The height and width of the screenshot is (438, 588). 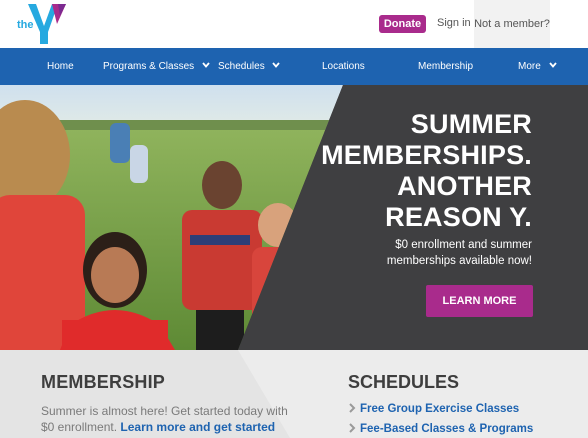 I want to click on schedules-title: SCHEDULES, so click(x=404, y=382).